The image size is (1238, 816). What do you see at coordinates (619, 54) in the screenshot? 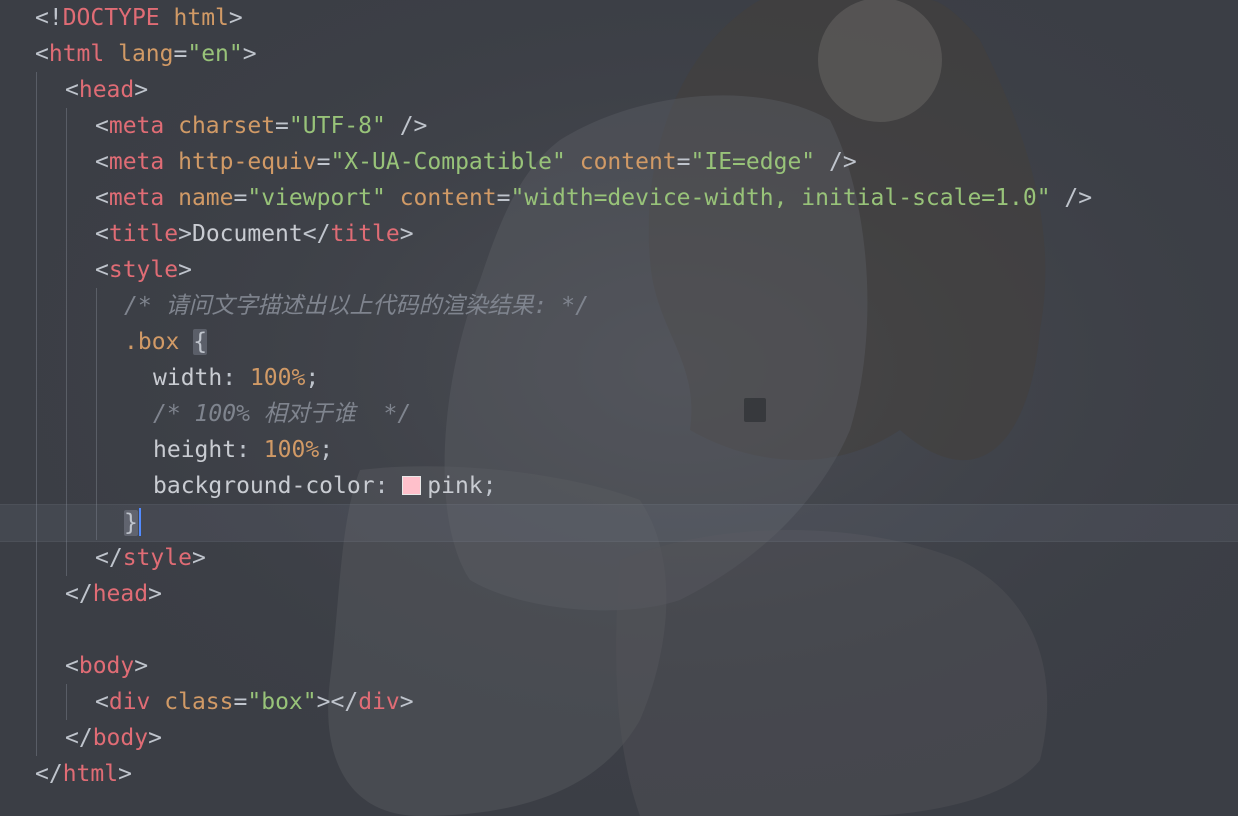
I see `code-line: <html lang="en">` at bounding box center [619, 54].